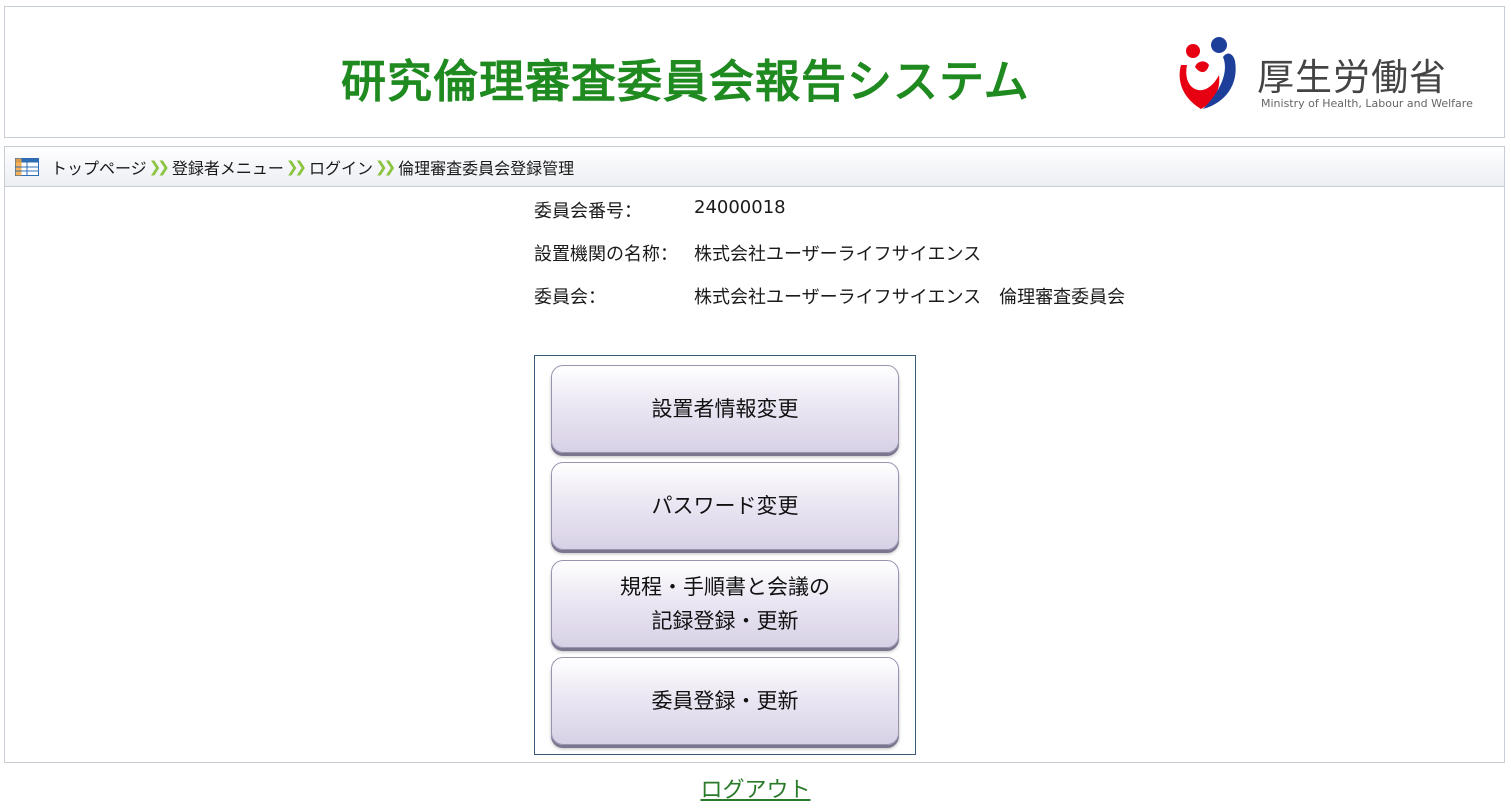  I want to click on logout-link: ログアウト, so click(755, 790).